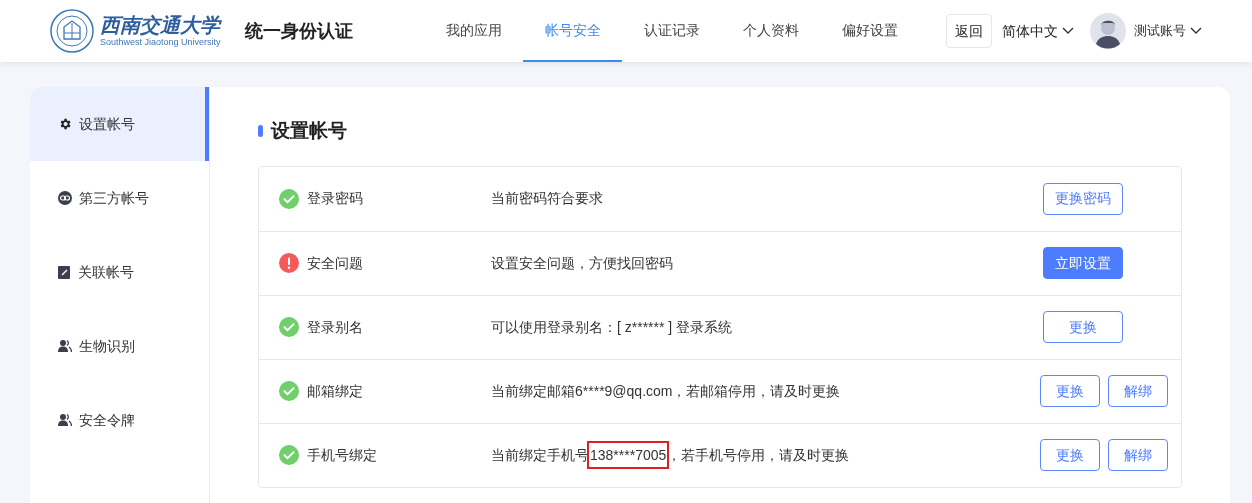 The width and height of the screenshot is (1252, 503). Describe the element at coordinates (670, 455) in the screenshot. I see `setting-description: 当前绑定手机号 138****7005，若手机号停用，请及时更换` at that location.